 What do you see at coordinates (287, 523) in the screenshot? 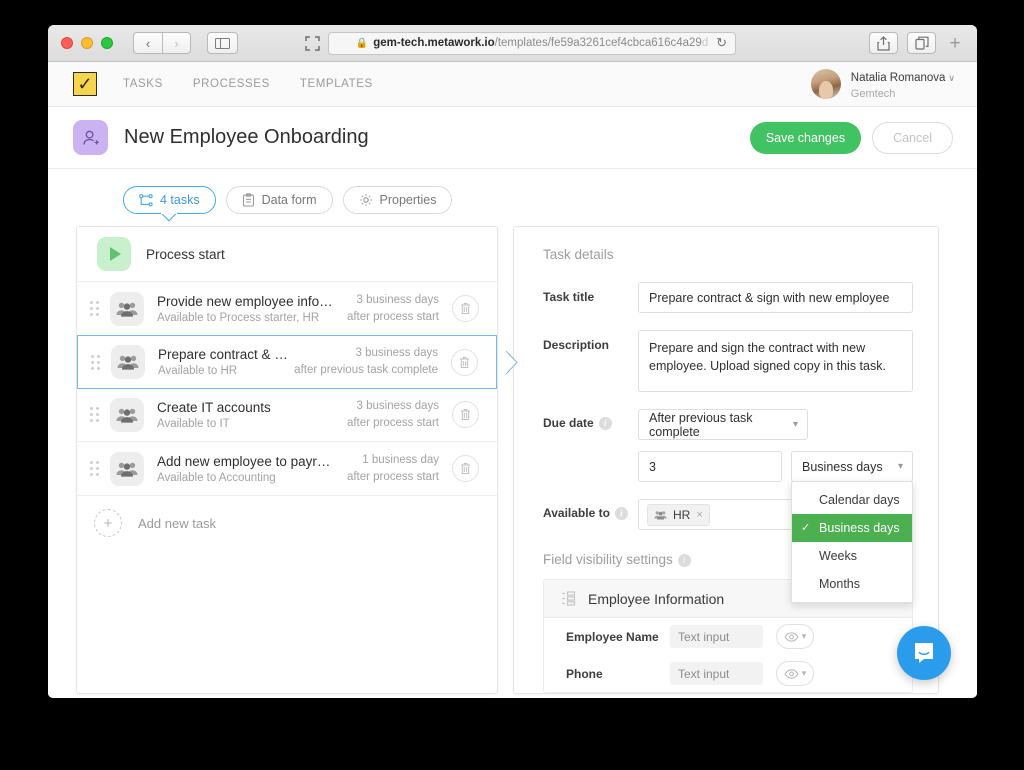
I see `add-new-task-button: + Add new task` at bounding box center [287, 523].